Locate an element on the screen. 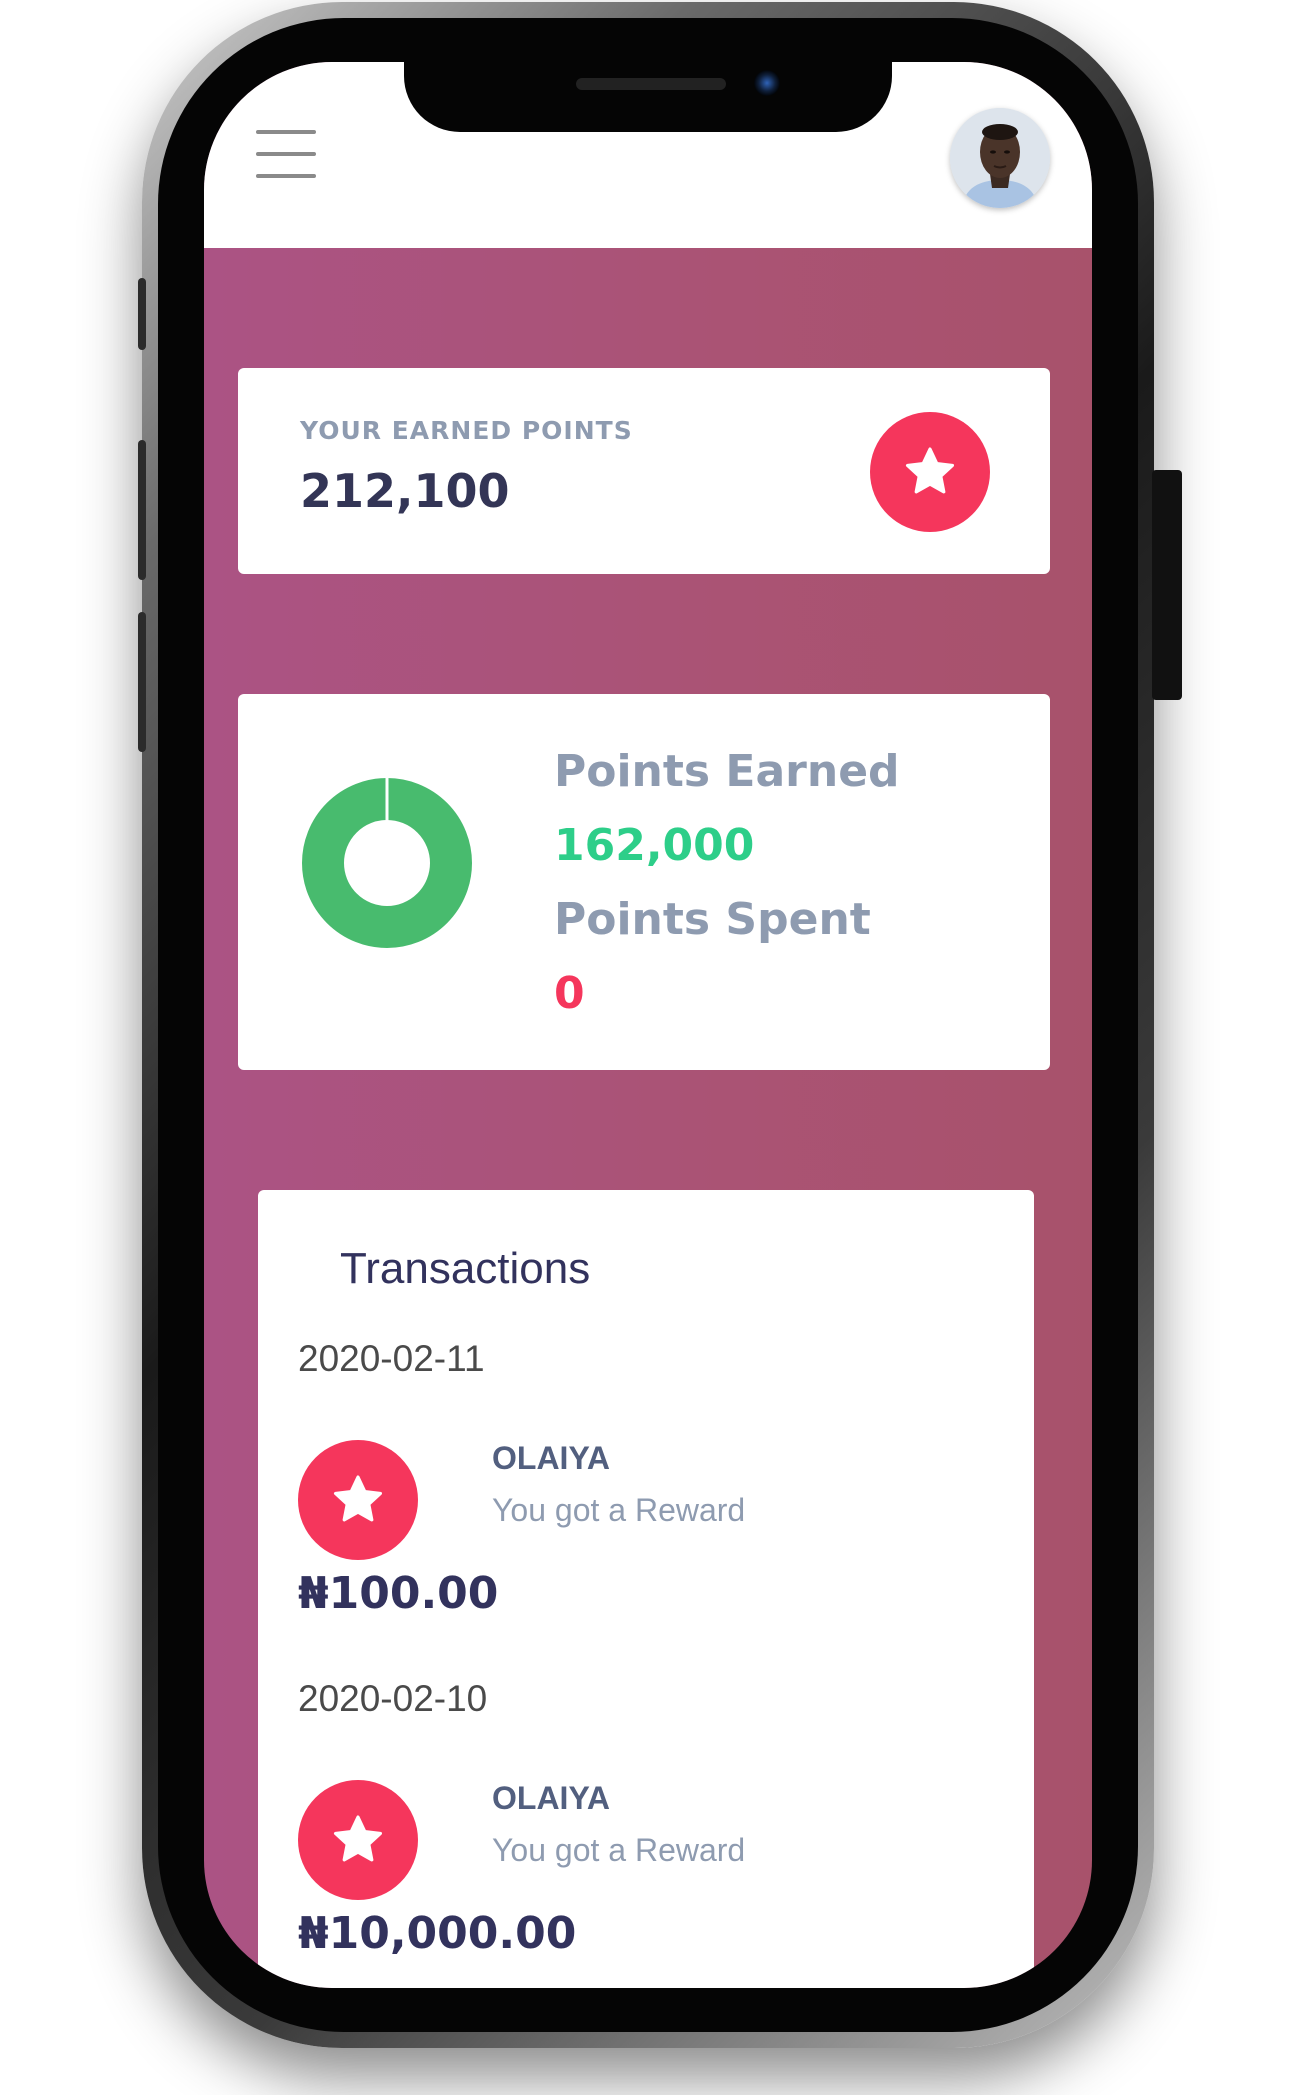 Image resolution: width=1296 pixels, height=2095 pixels. earned-points-label: YOUR EARNED POINTS is located at coordinates (466, 430).